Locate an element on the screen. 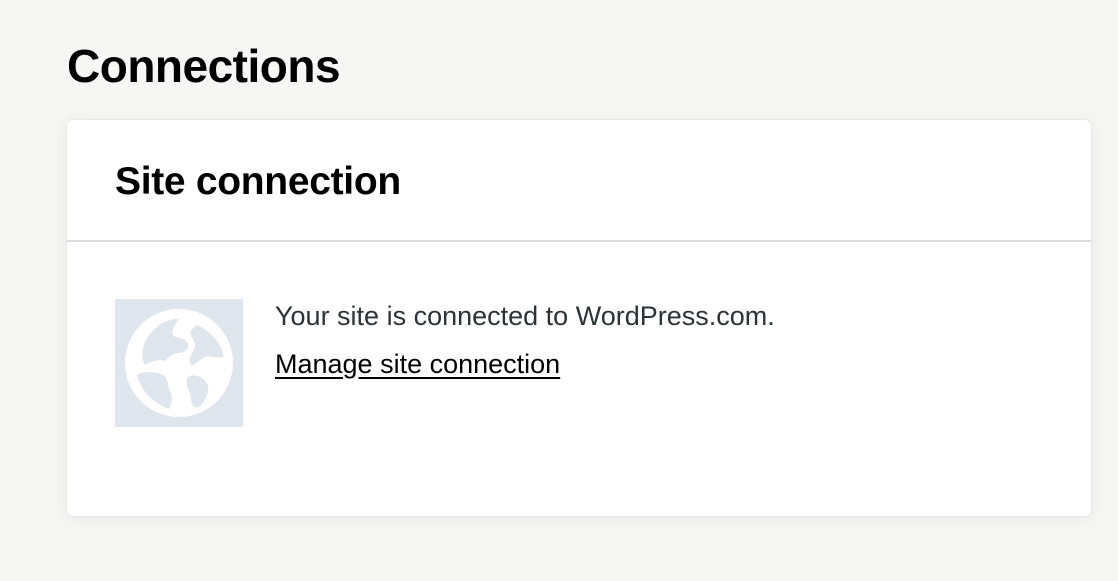 The image size is (1118, 581). globe-icon is located at coordinates (179, 363).